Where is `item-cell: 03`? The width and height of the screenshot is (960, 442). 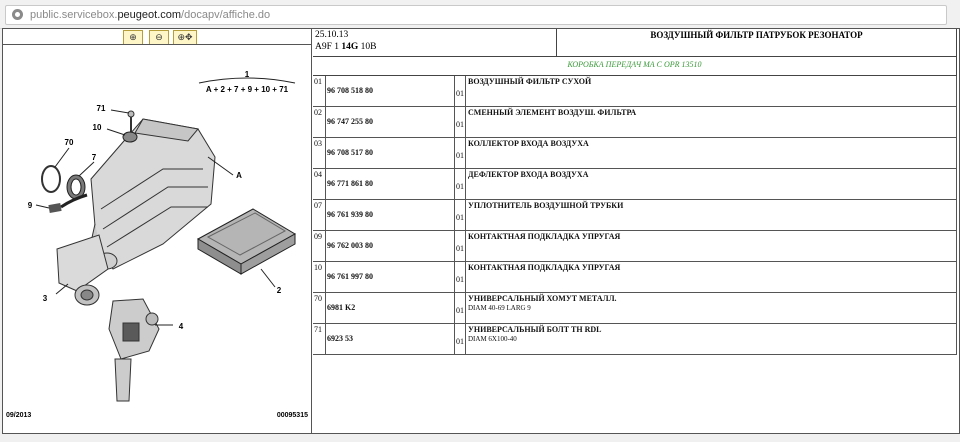 item-cell: 03 is located at coordinates (319, 153).